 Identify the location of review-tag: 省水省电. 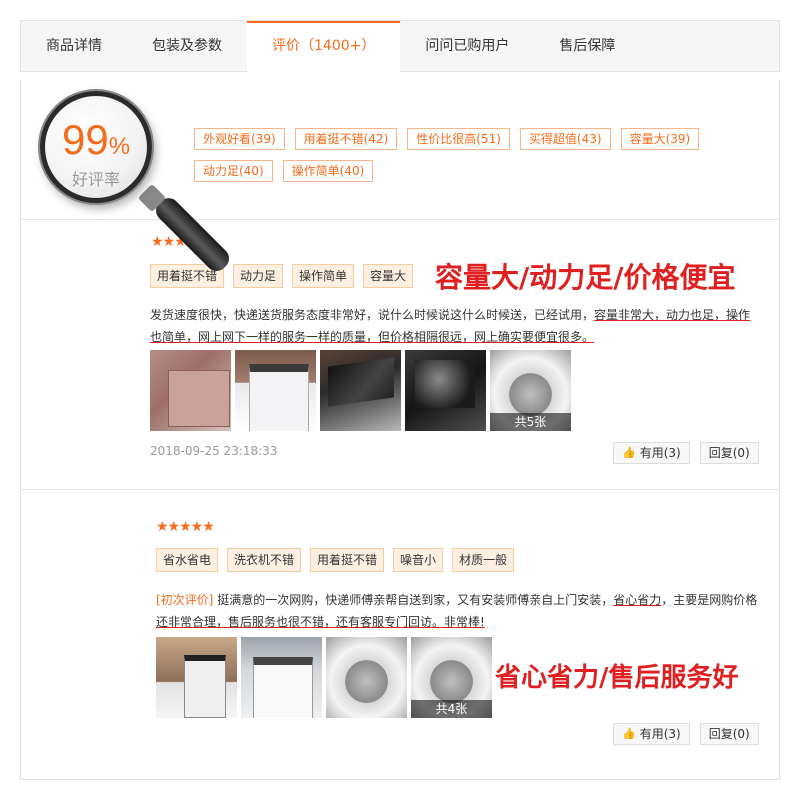
(187, 560).